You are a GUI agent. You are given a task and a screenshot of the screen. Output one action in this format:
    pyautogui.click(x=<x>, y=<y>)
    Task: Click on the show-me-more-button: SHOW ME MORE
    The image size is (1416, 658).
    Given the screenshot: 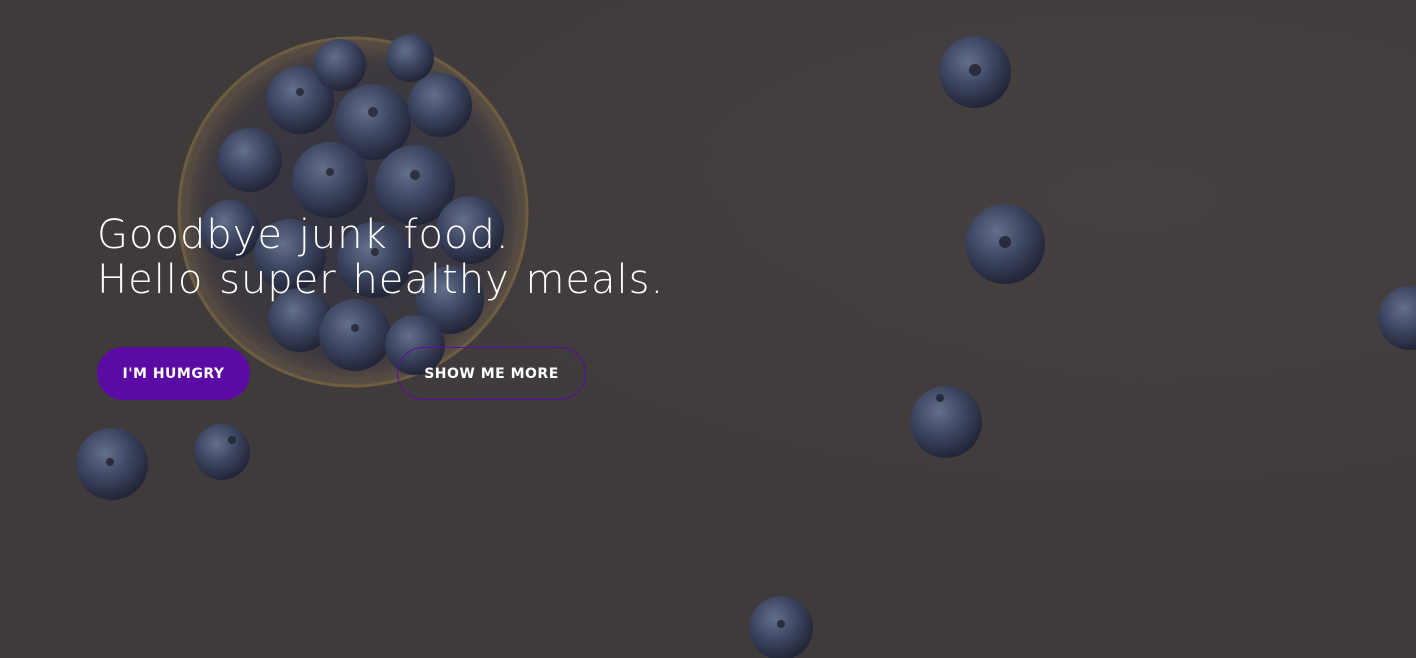 What is the action you would take?
    pyautogui.click(x=491, y=373)
    